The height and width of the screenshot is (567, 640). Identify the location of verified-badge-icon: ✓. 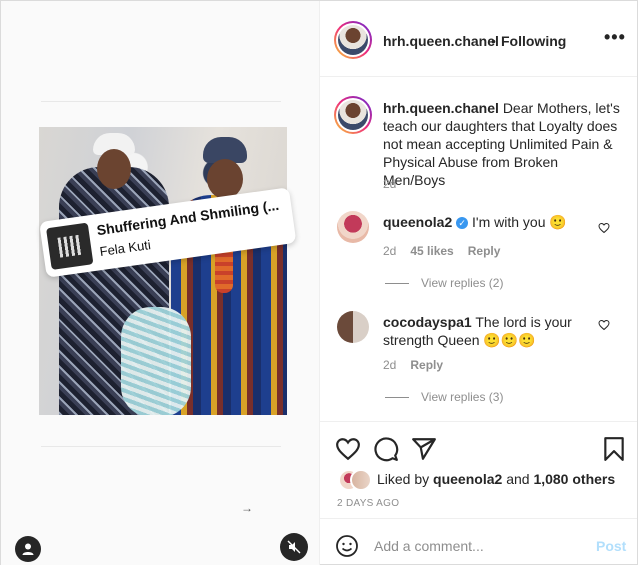
(462, 223).